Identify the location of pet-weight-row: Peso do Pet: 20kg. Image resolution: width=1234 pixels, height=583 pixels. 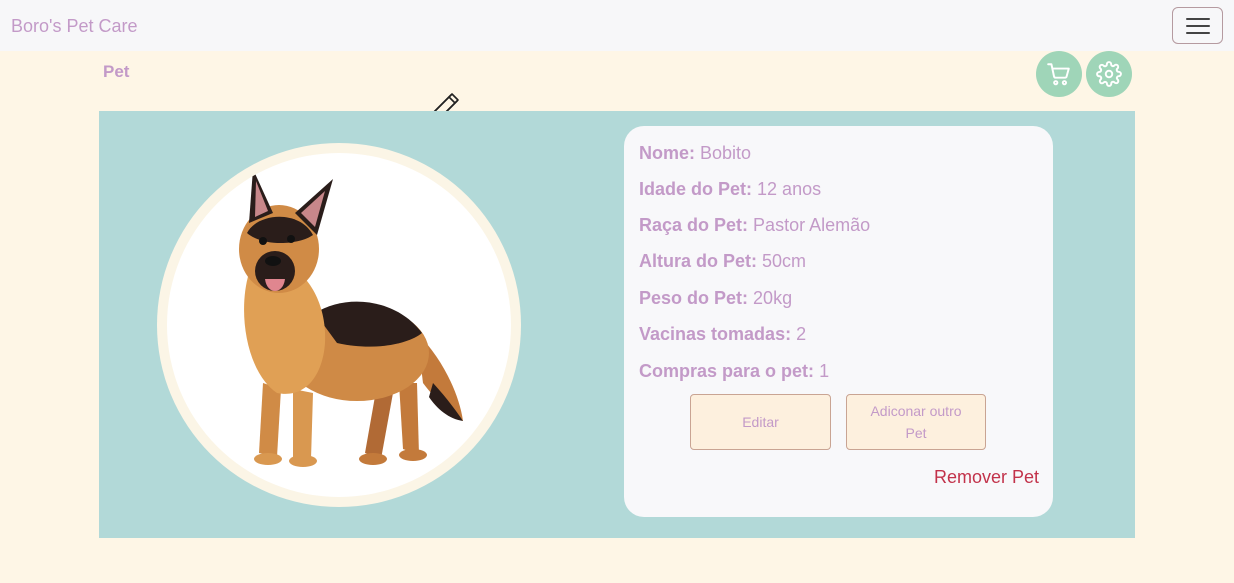
(716, 298).